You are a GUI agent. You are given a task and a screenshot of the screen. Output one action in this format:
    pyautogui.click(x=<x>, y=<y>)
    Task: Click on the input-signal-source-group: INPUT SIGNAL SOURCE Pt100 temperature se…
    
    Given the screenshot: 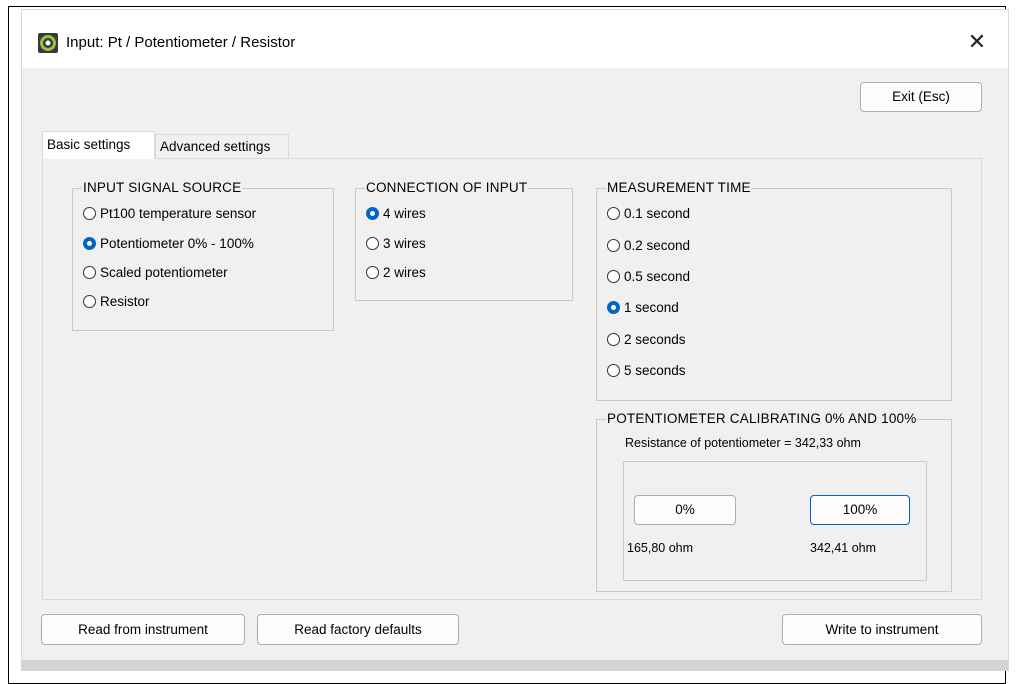 What is the action you would take?
    pyautogui.click(x=203, y=255)
    